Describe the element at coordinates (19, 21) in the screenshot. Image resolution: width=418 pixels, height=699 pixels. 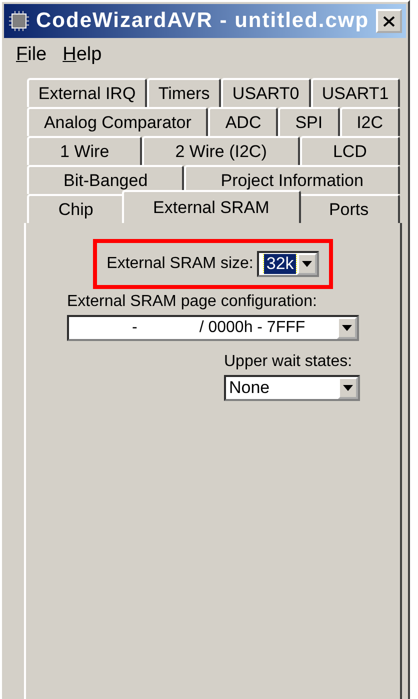
I see `chip-icon` at that location.